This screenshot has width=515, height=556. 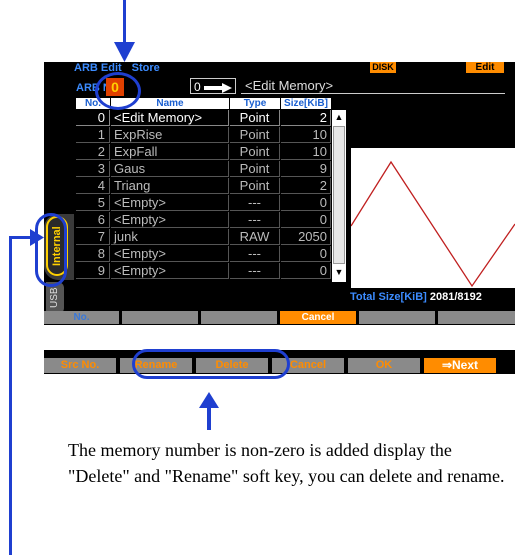 What do you see at coordinates (460, 365) in the screenshot?
I see `softkey-next: ⇒Next` at bounding box center [460, 365].